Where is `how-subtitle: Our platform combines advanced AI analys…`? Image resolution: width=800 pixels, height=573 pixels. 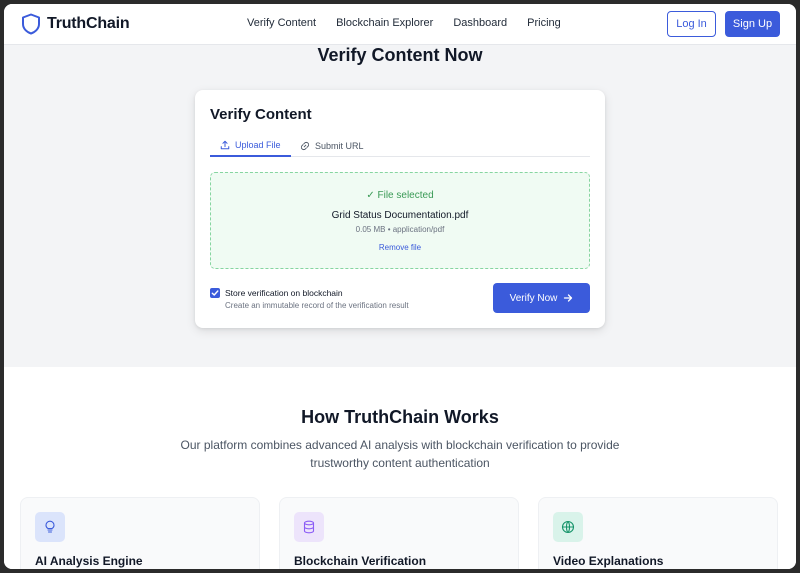 how-subtitle: Our platform combines advanced AI analys… is located at coordinates (400, 454).